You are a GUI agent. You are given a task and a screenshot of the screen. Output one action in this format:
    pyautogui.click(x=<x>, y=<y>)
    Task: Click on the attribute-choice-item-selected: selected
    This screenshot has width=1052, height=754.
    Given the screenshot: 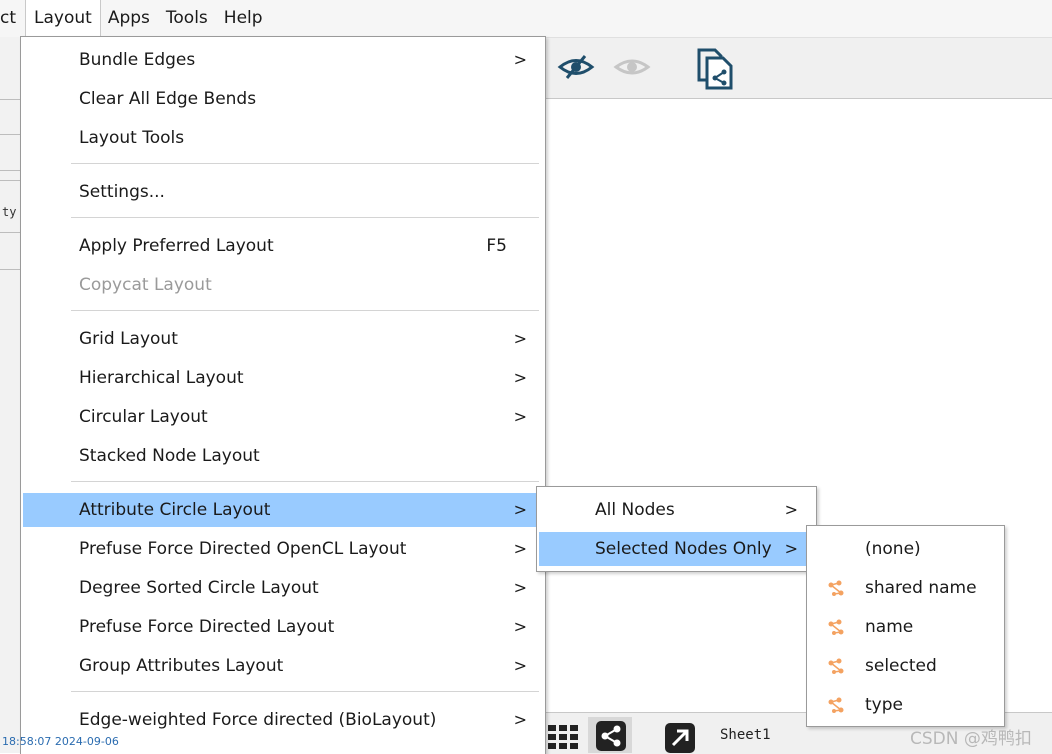 What is the action you would take?
    pyautogui.click(x=904, y=666)
    